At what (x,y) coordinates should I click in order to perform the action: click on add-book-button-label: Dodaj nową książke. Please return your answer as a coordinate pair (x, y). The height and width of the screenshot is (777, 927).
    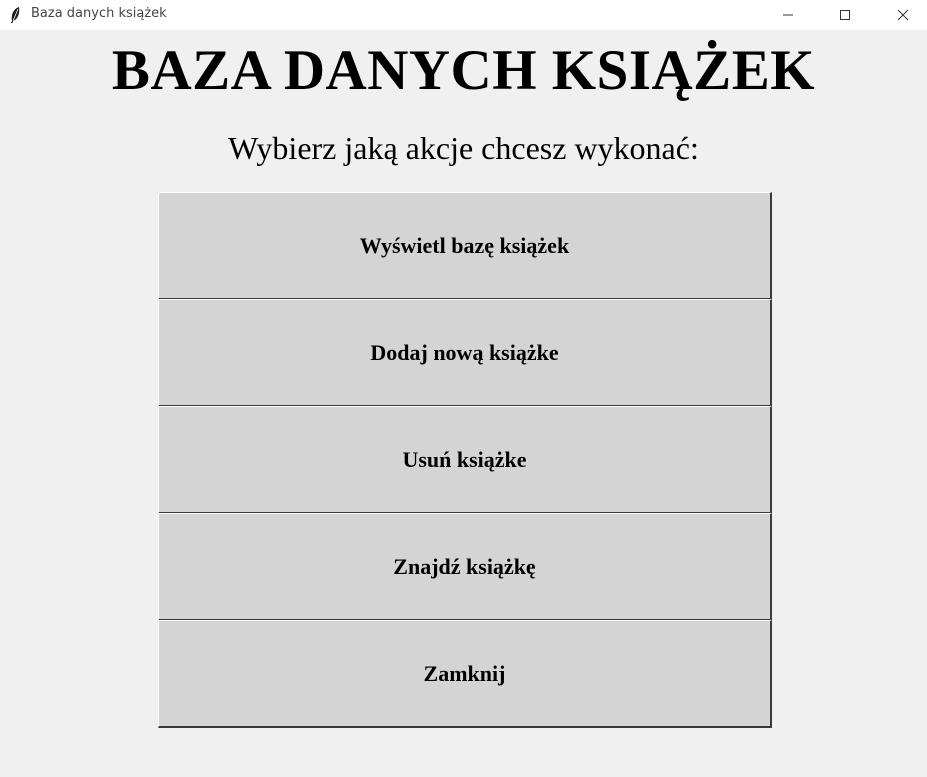
    Looking at the image, I should click on (464, 352).